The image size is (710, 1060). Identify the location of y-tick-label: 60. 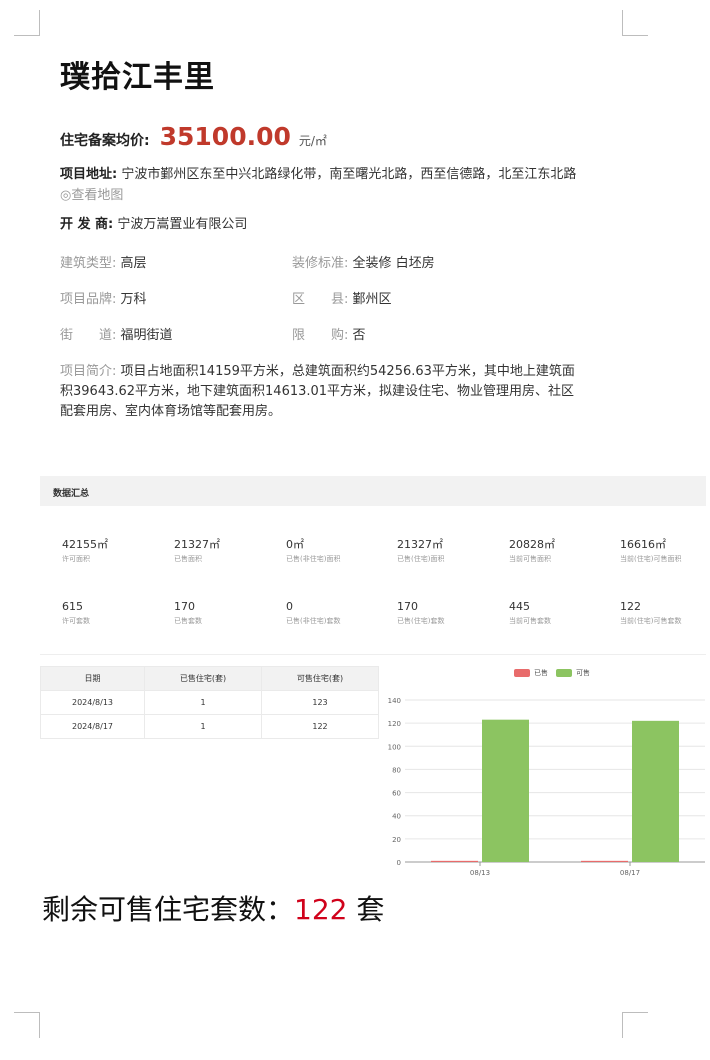
(396, 794).